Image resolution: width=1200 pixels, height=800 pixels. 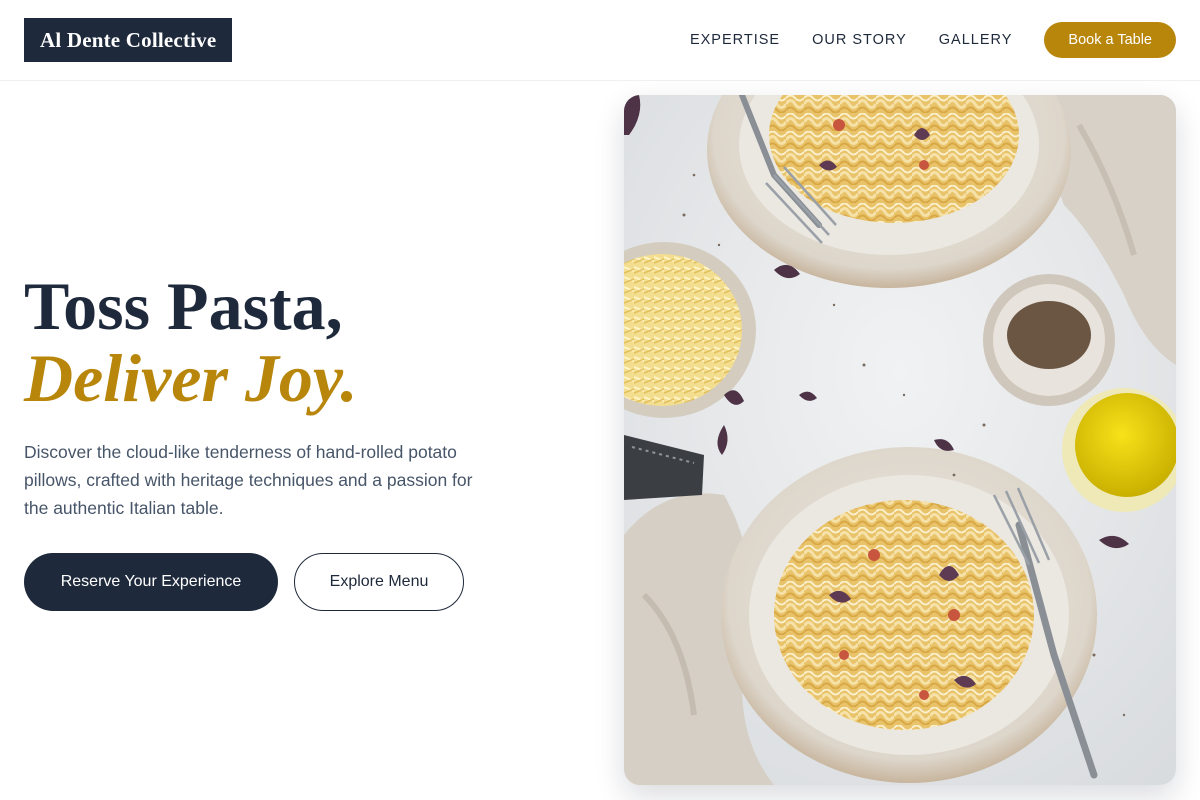 I want to click on hero-title: Toss Pasta, Deliver Joy., so click(x=191, y=342).